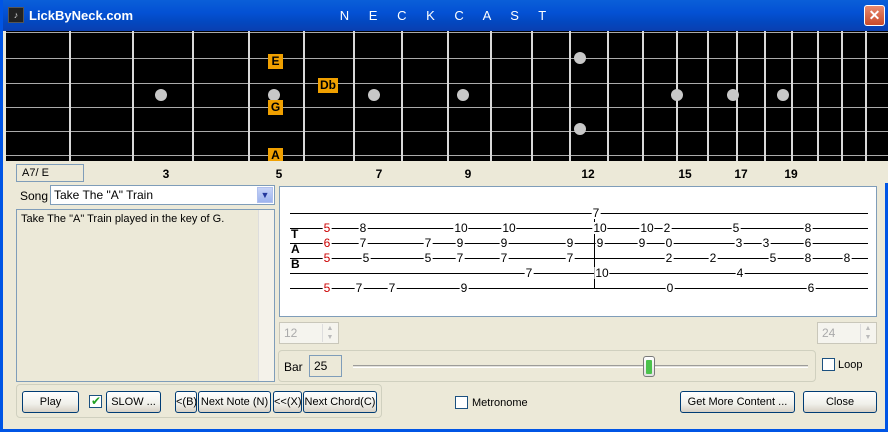 The width and height of the screenshot is (888, 432). What do you see at coordinates (588, 174) in the screenshot?
I see `fret-number: 12` at bounding box center [588, 174].